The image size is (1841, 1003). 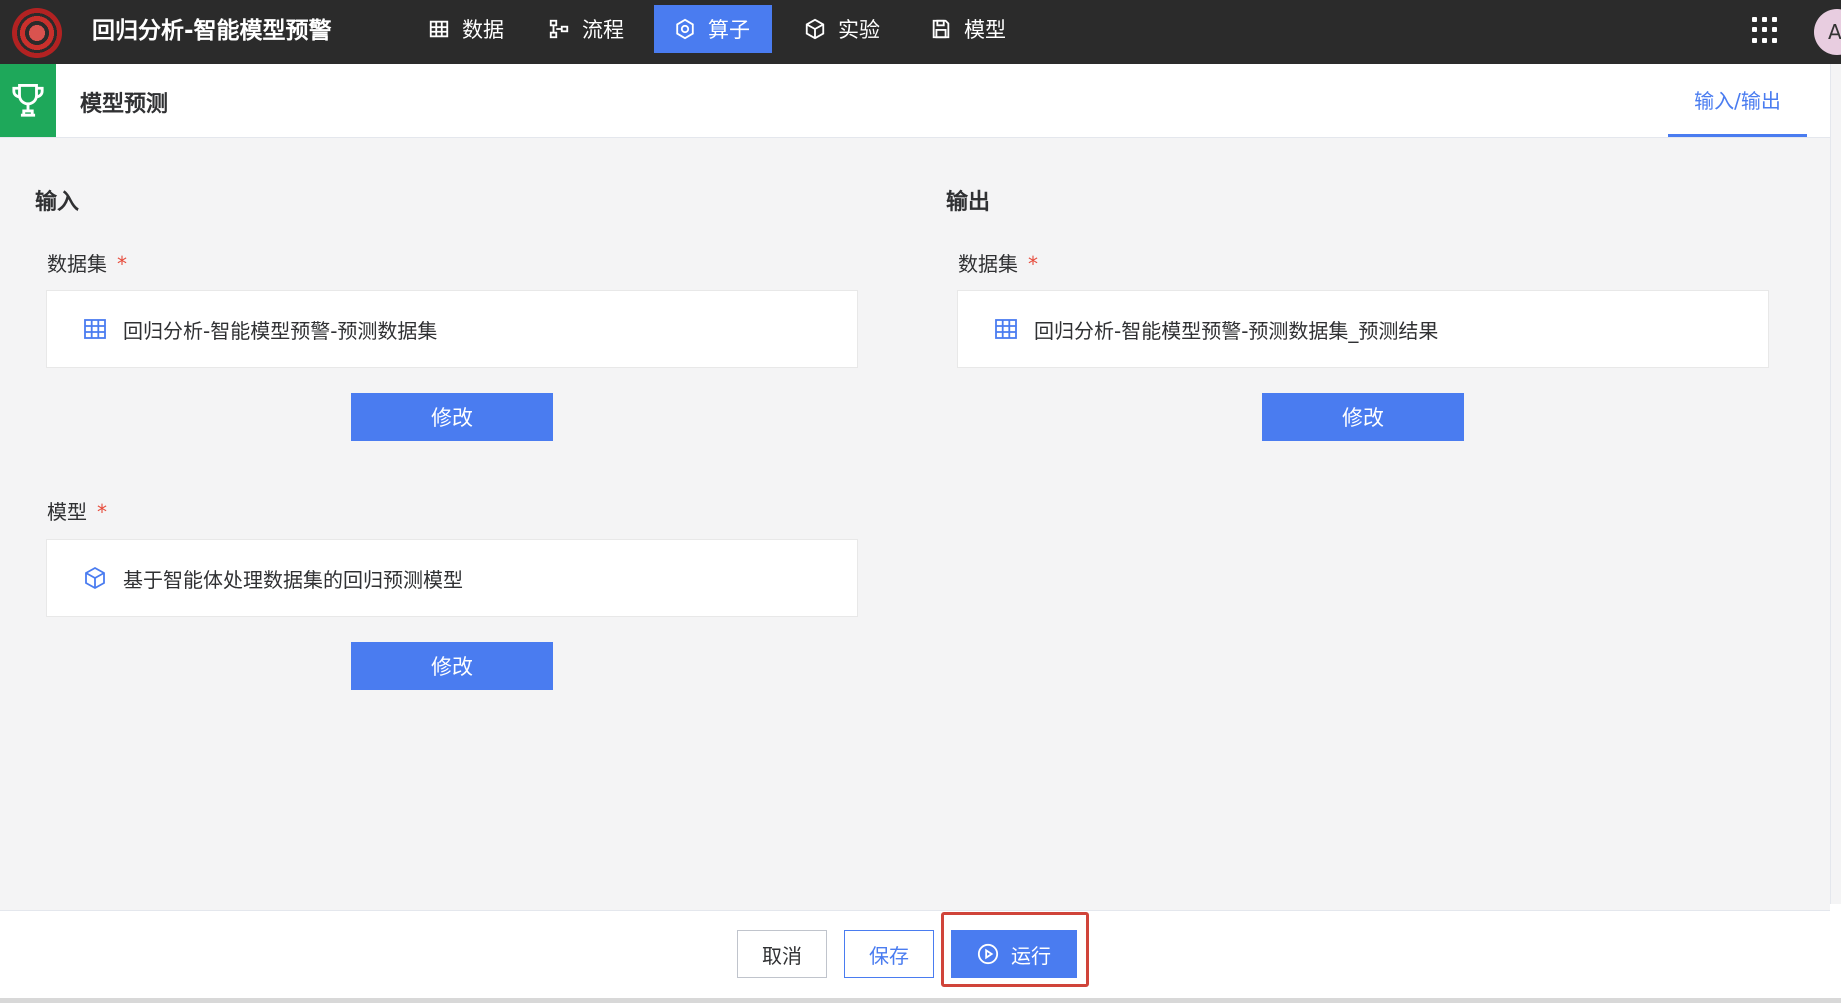 I want to click on top-navbar: 回归分析-智能模型预警 数据 流程 算子 实验 模型 A, so click(x=920, y=32).